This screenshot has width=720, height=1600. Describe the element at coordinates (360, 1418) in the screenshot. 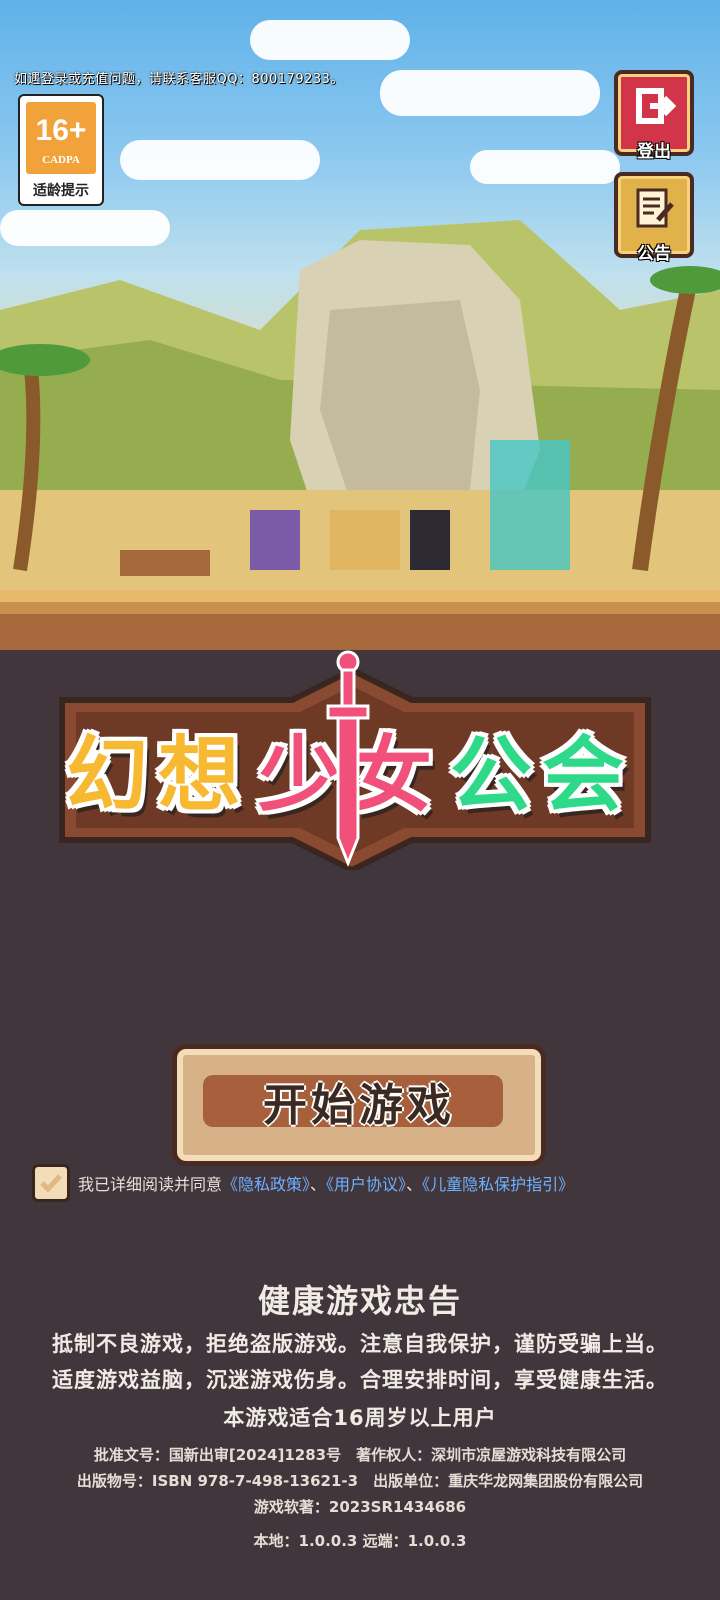

I see `age-suitability-text: 本游戏适合16周岁以上用户` at that location.